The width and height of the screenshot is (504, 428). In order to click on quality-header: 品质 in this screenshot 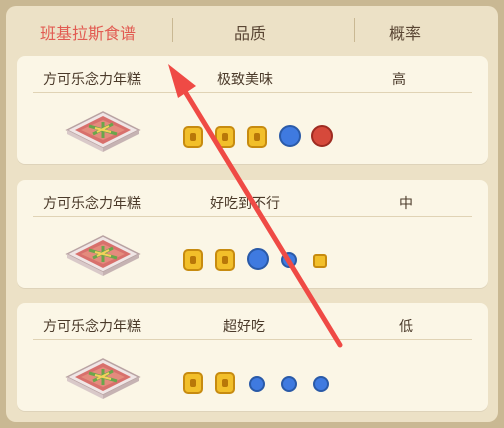, I will do `click(250, 33)`.